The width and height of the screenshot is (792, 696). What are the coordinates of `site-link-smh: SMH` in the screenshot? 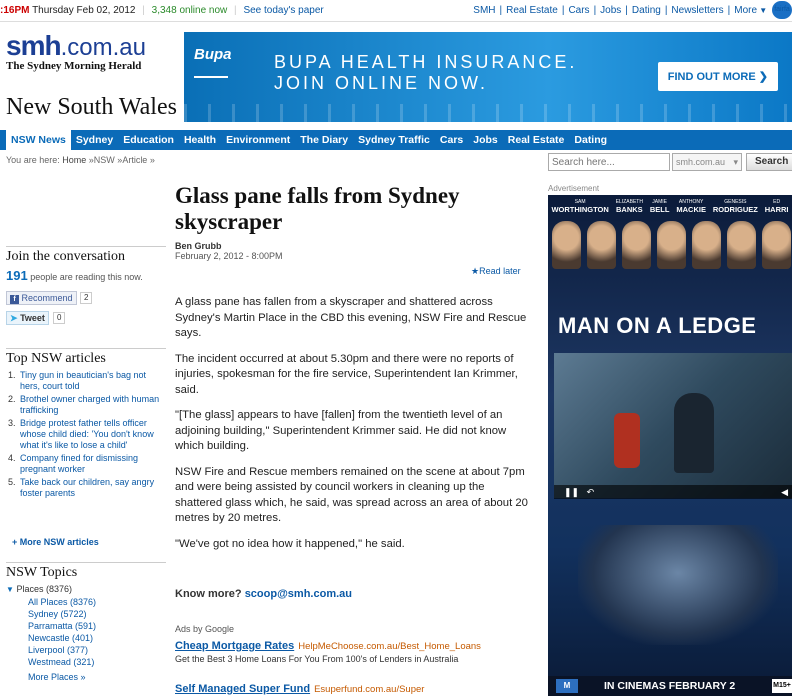 It's located at (484, 10).